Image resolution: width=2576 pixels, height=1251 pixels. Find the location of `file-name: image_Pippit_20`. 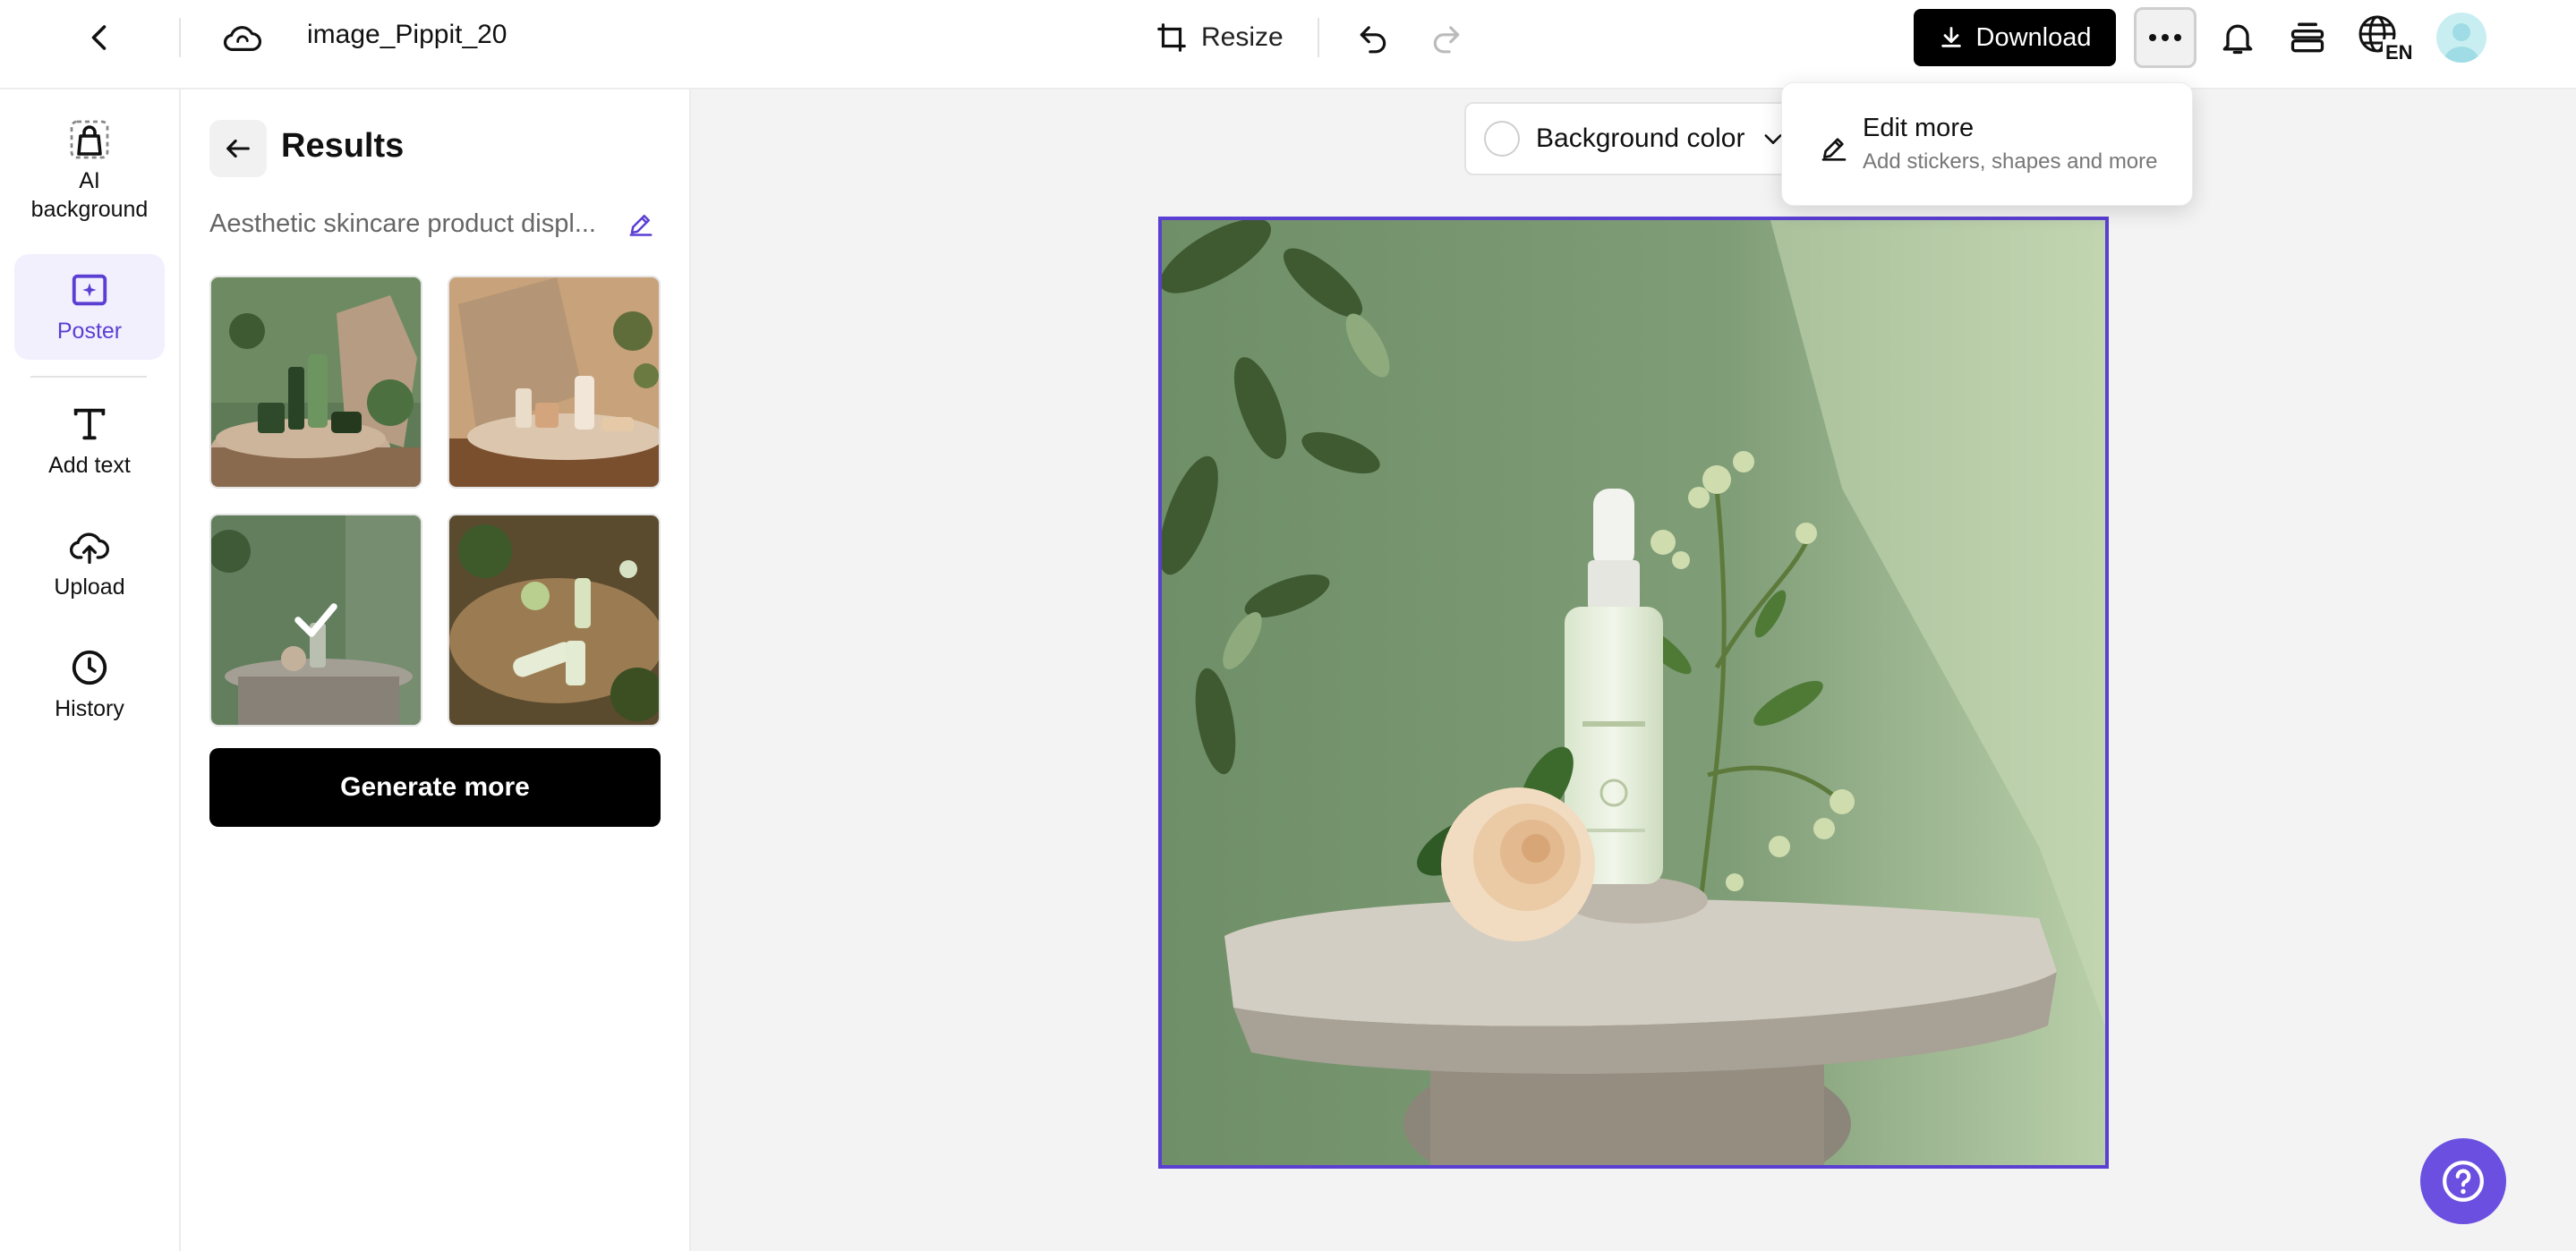

file-name: image_Pippit_20 is located at coordinates (407, 35).